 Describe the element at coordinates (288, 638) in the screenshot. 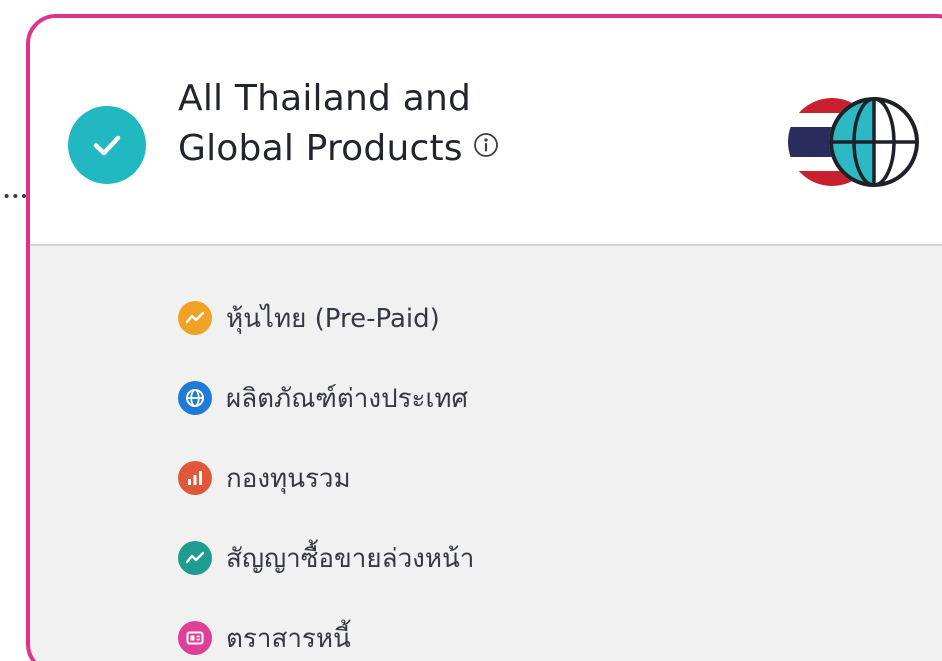

I see `product-label: ตราสารหนี้` at that location.